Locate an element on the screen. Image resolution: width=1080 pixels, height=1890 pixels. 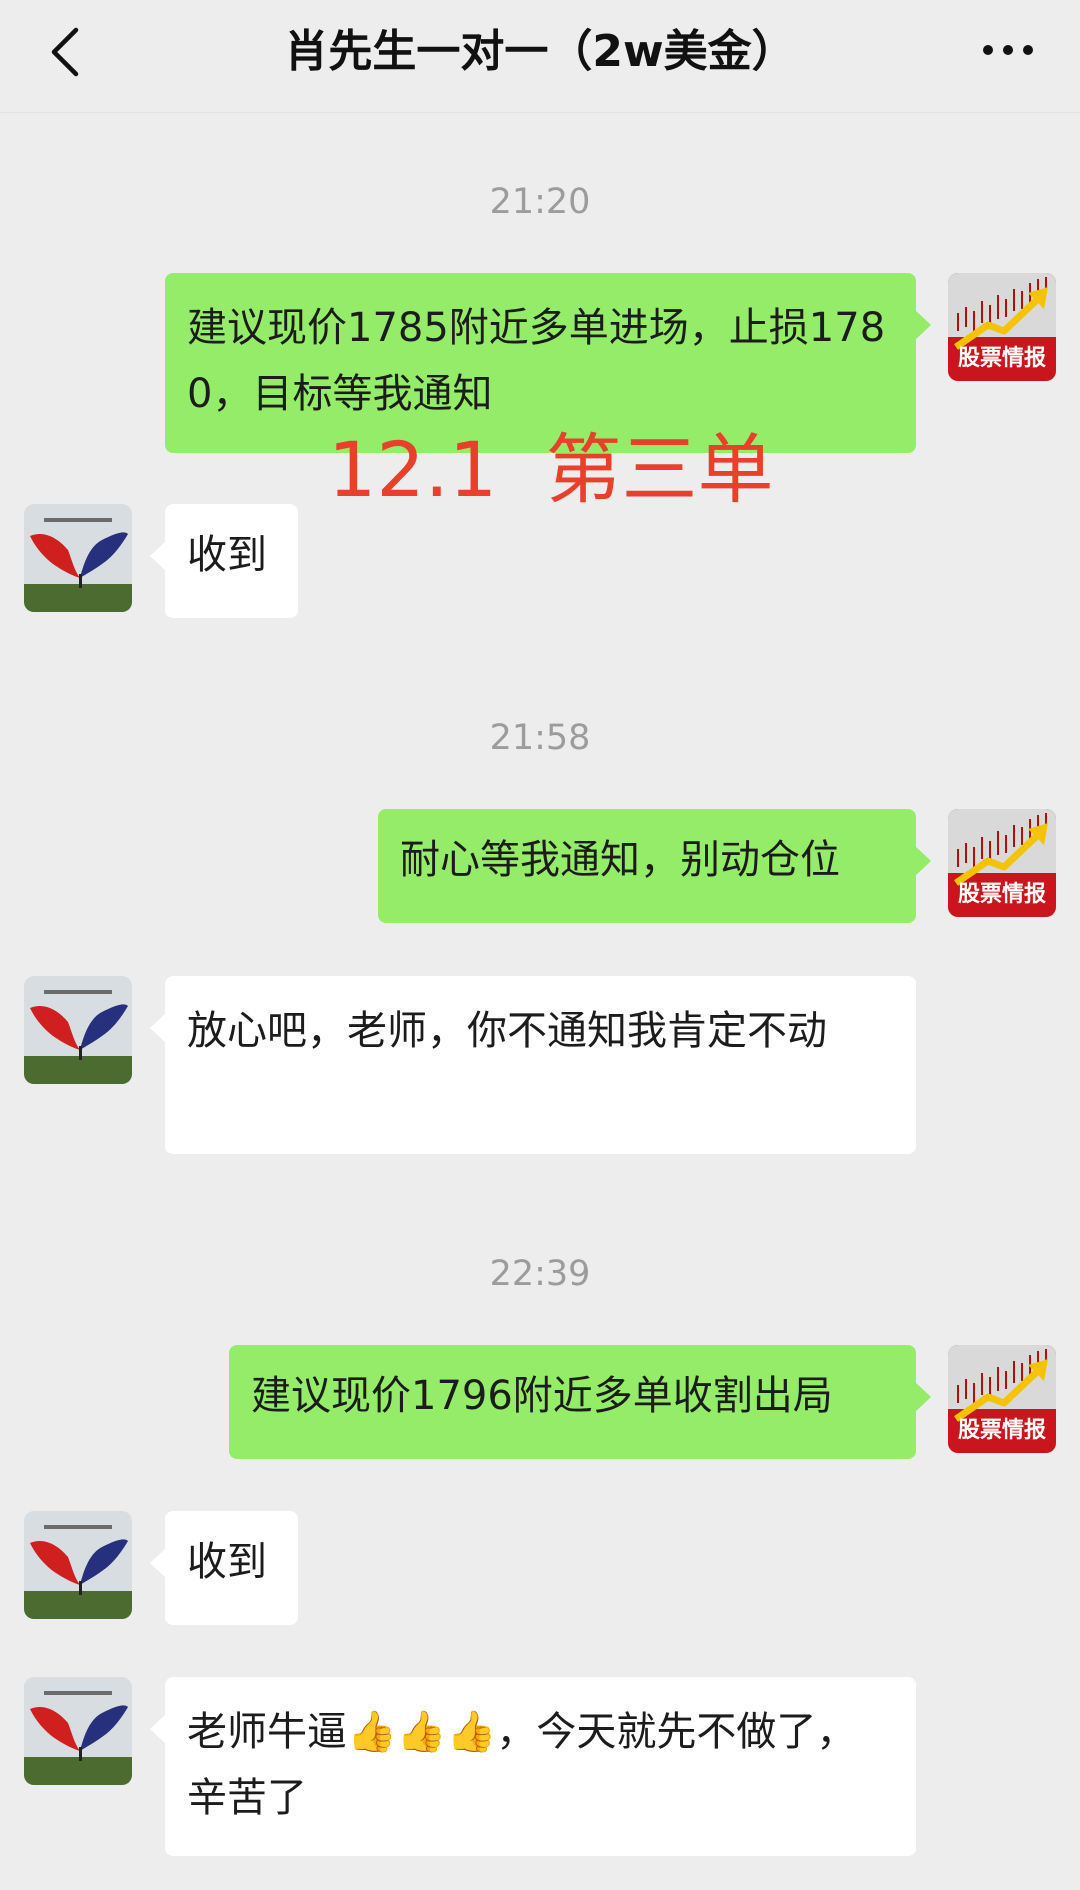
timestamp: 22:39 is located at coordinates (540, 1274).